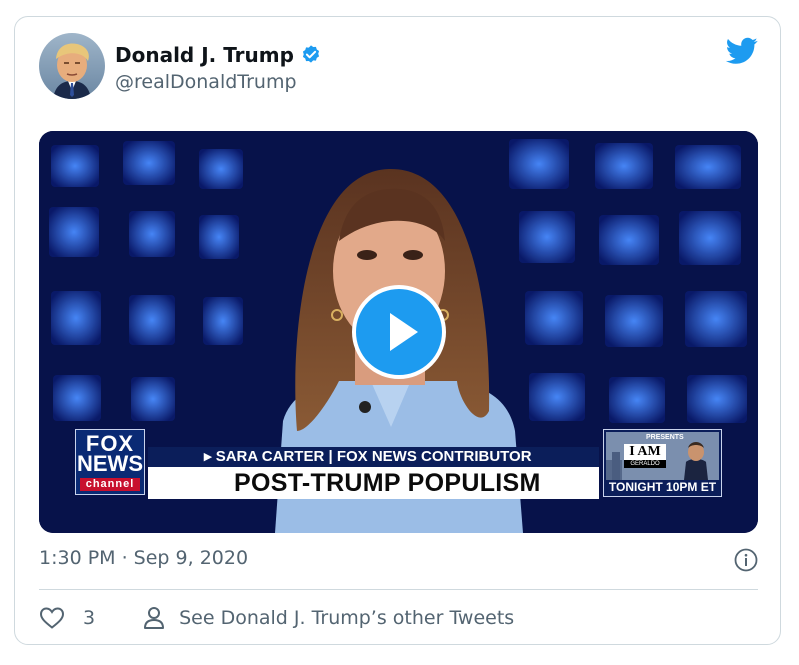  Describe the element at coordinates (665, 437) in the screenshot. I see `promo-presents: PRESENTS` at that location.